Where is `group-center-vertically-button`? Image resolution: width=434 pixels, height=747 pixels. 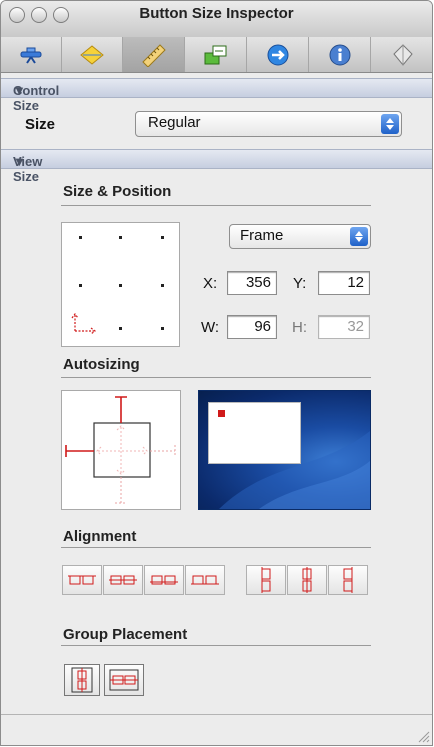
group-center-vertically-button is located at coordinates (82, 680).